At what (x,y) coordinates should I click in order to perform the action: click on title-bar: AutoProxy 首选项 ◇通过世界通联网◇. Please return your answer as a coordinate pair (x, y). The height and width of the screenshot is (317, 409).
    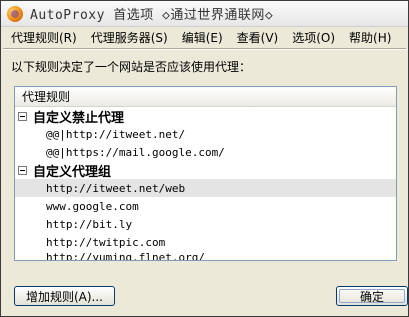
    Looking at the image, I should click on (204, 14).